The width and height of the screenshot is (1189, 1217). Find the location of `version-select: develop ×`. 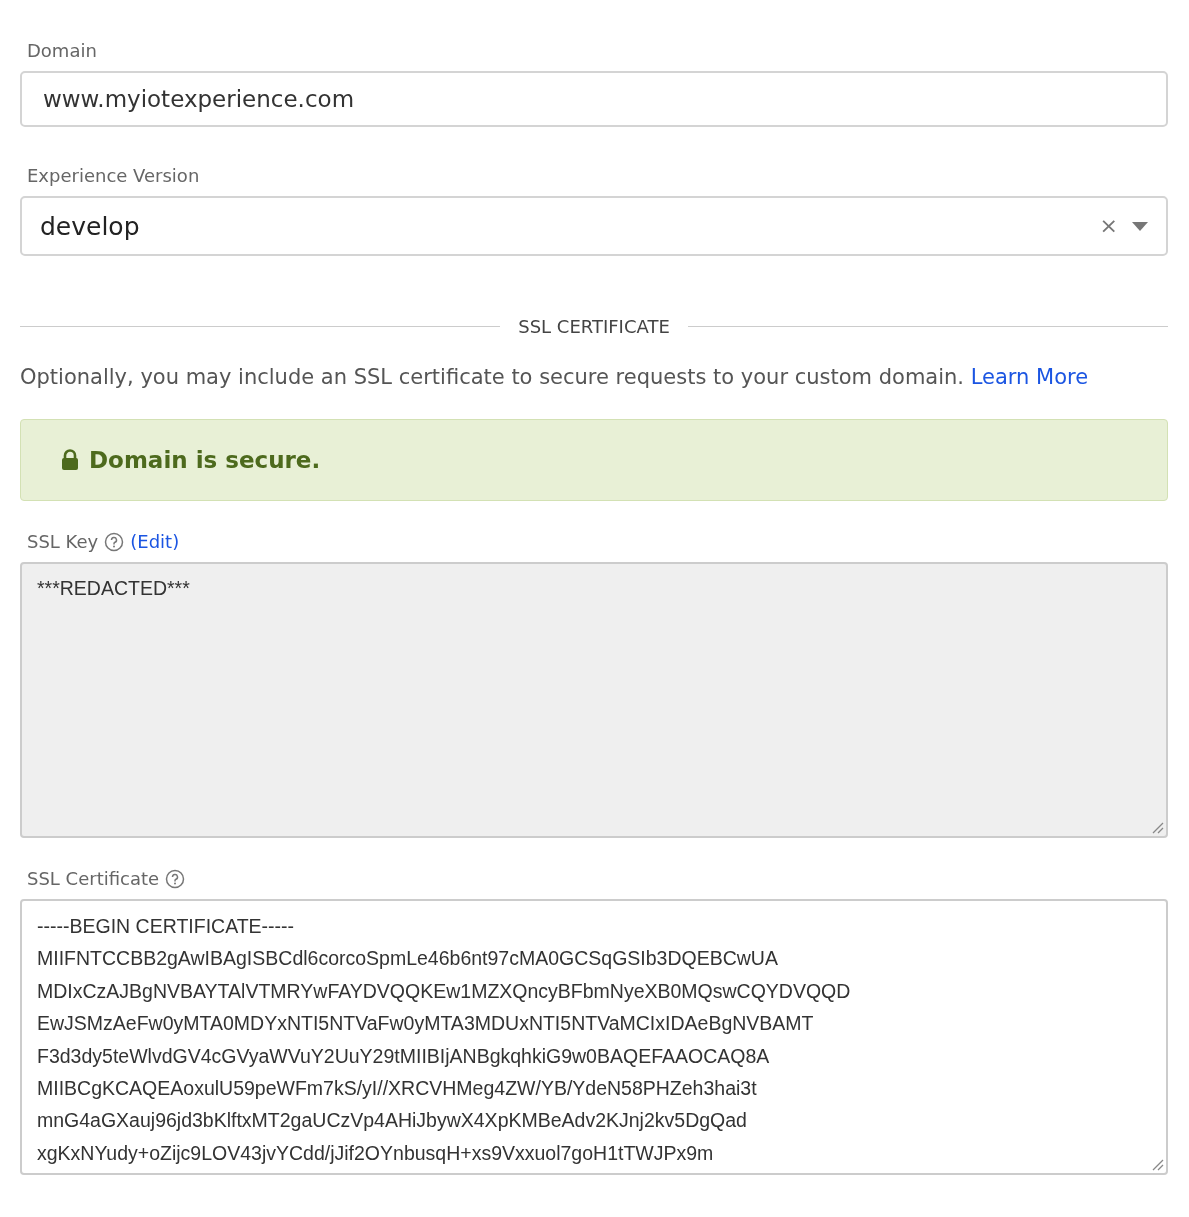

version-select: develop × is located at coordinates (594, 226).